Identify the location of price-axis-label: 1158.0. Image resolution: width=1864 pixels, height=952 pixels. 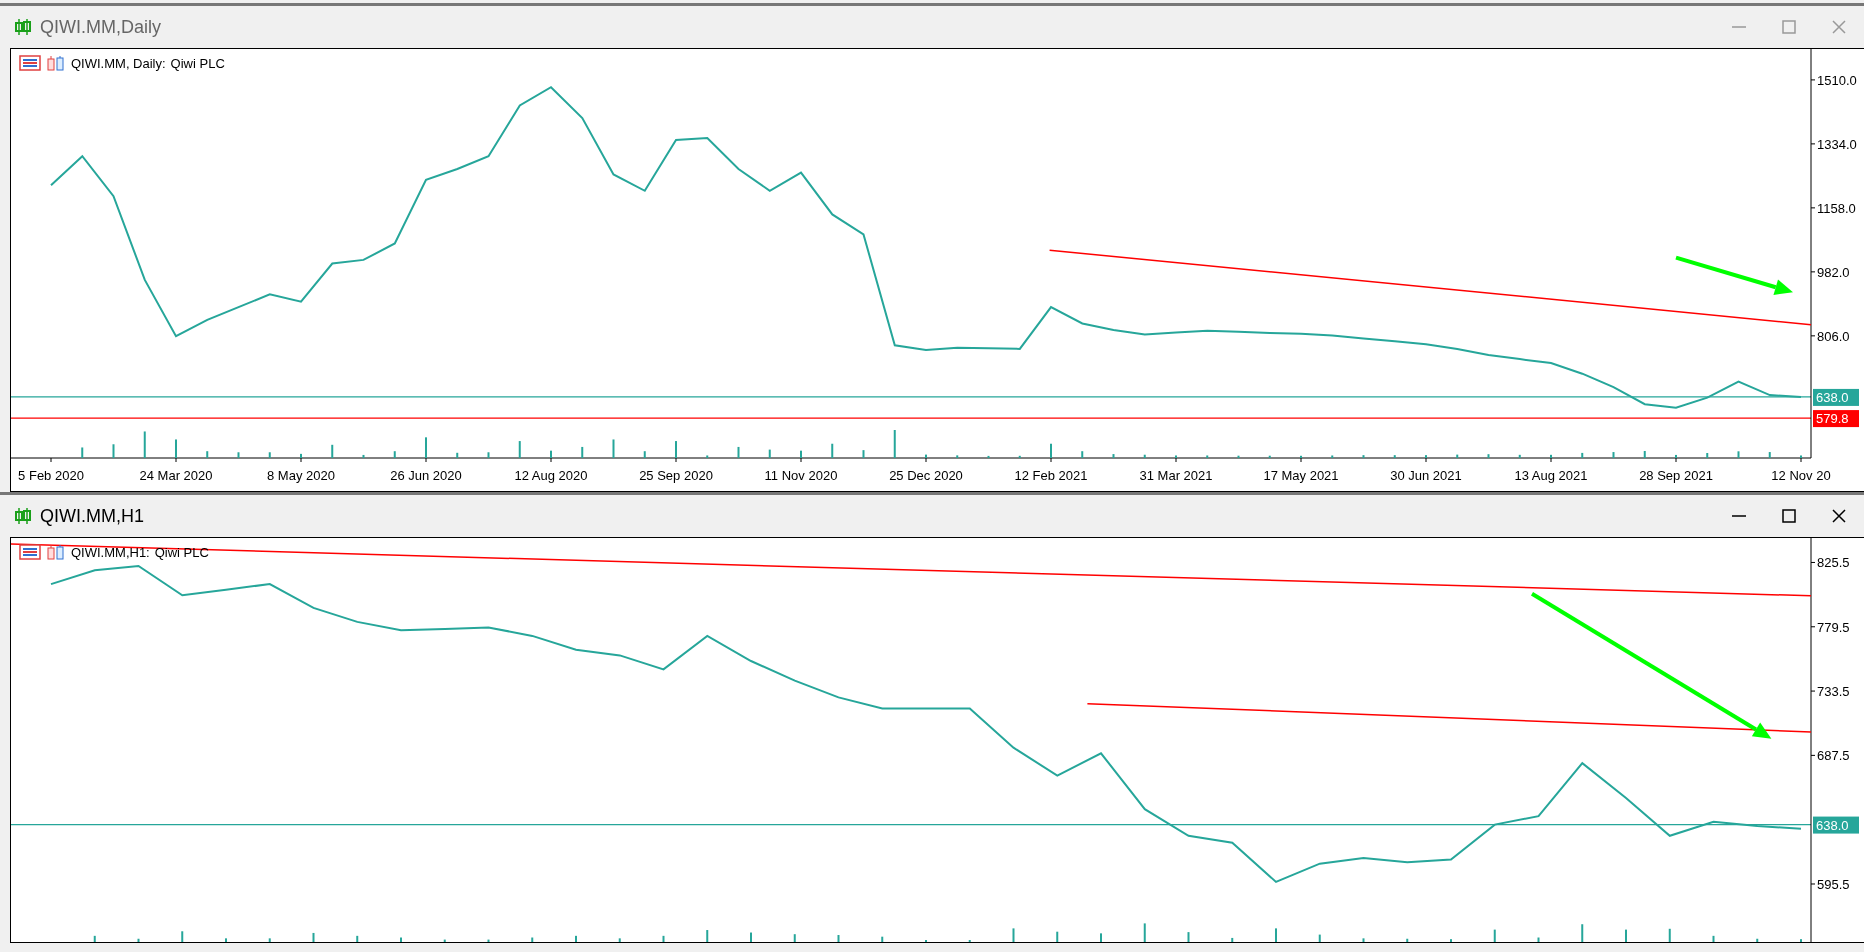
(1836, 208).